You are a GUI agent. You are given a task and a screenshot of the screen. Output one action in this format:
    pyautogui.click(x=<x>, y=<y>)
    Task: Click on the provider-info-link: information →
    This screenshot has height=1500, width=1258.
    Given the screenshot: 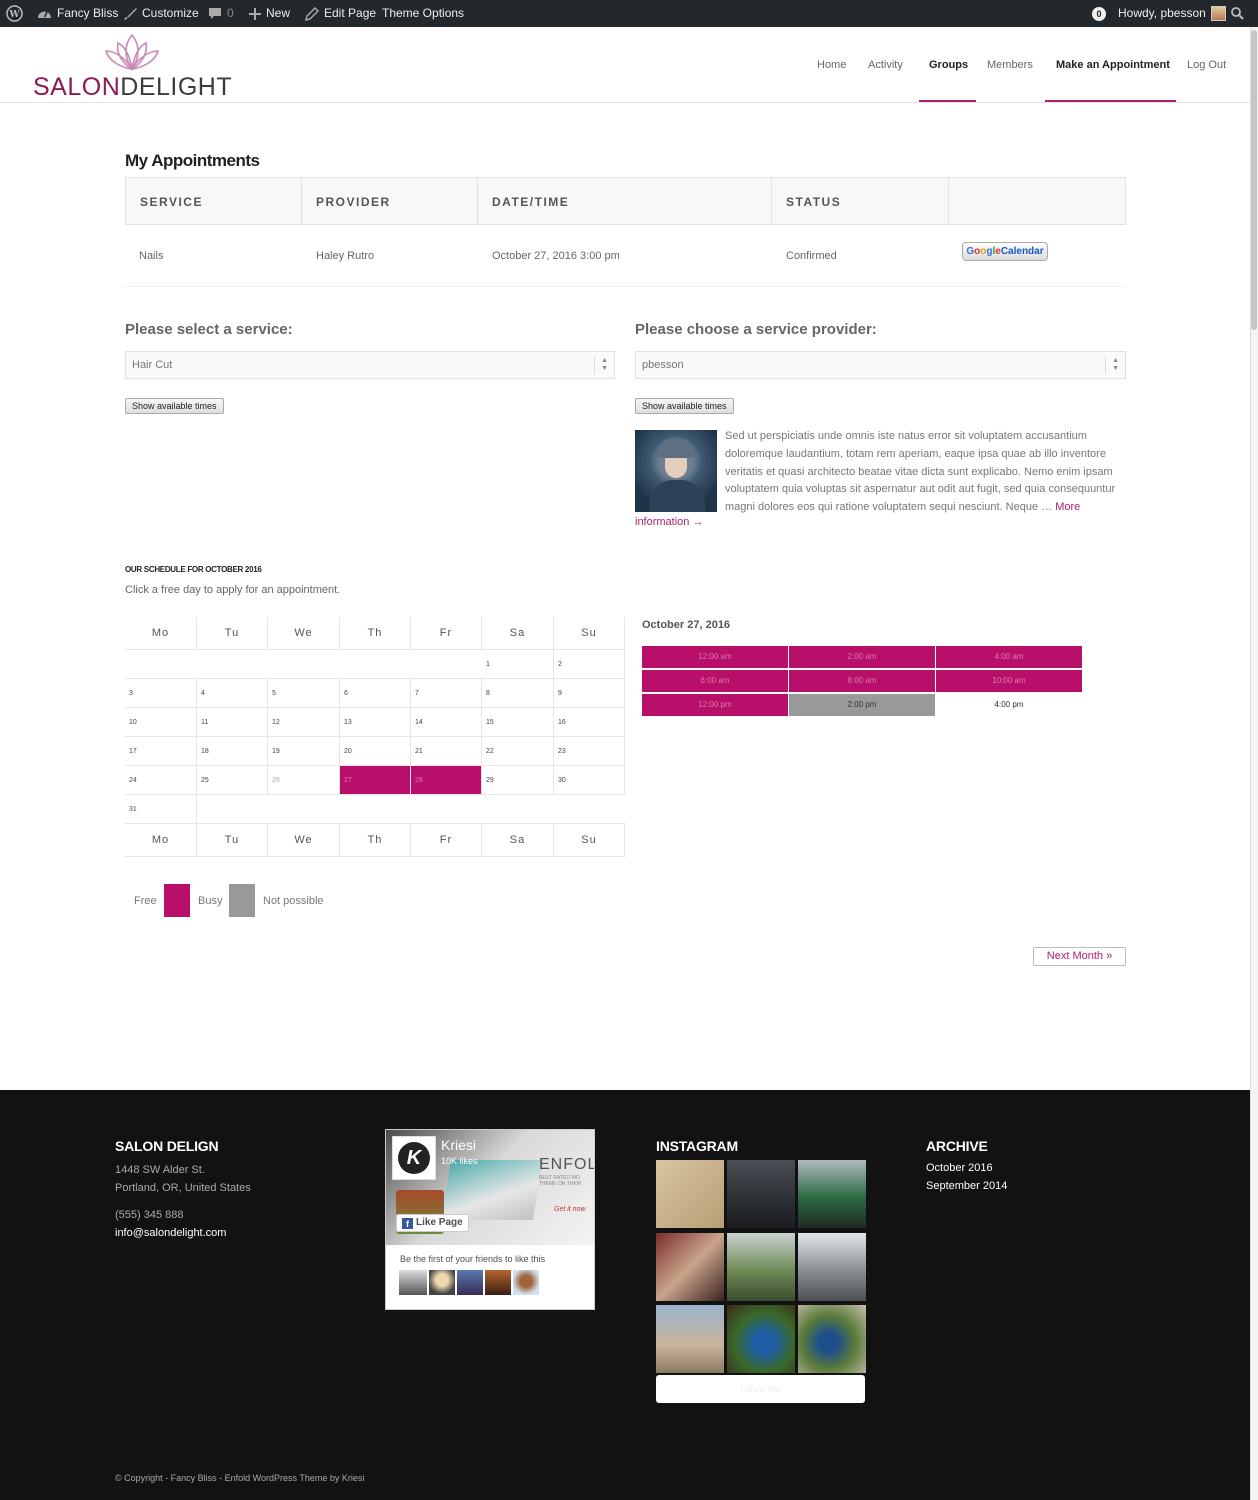 What is the action you would take?
    pyautogui.click(x=669, y=522)
    